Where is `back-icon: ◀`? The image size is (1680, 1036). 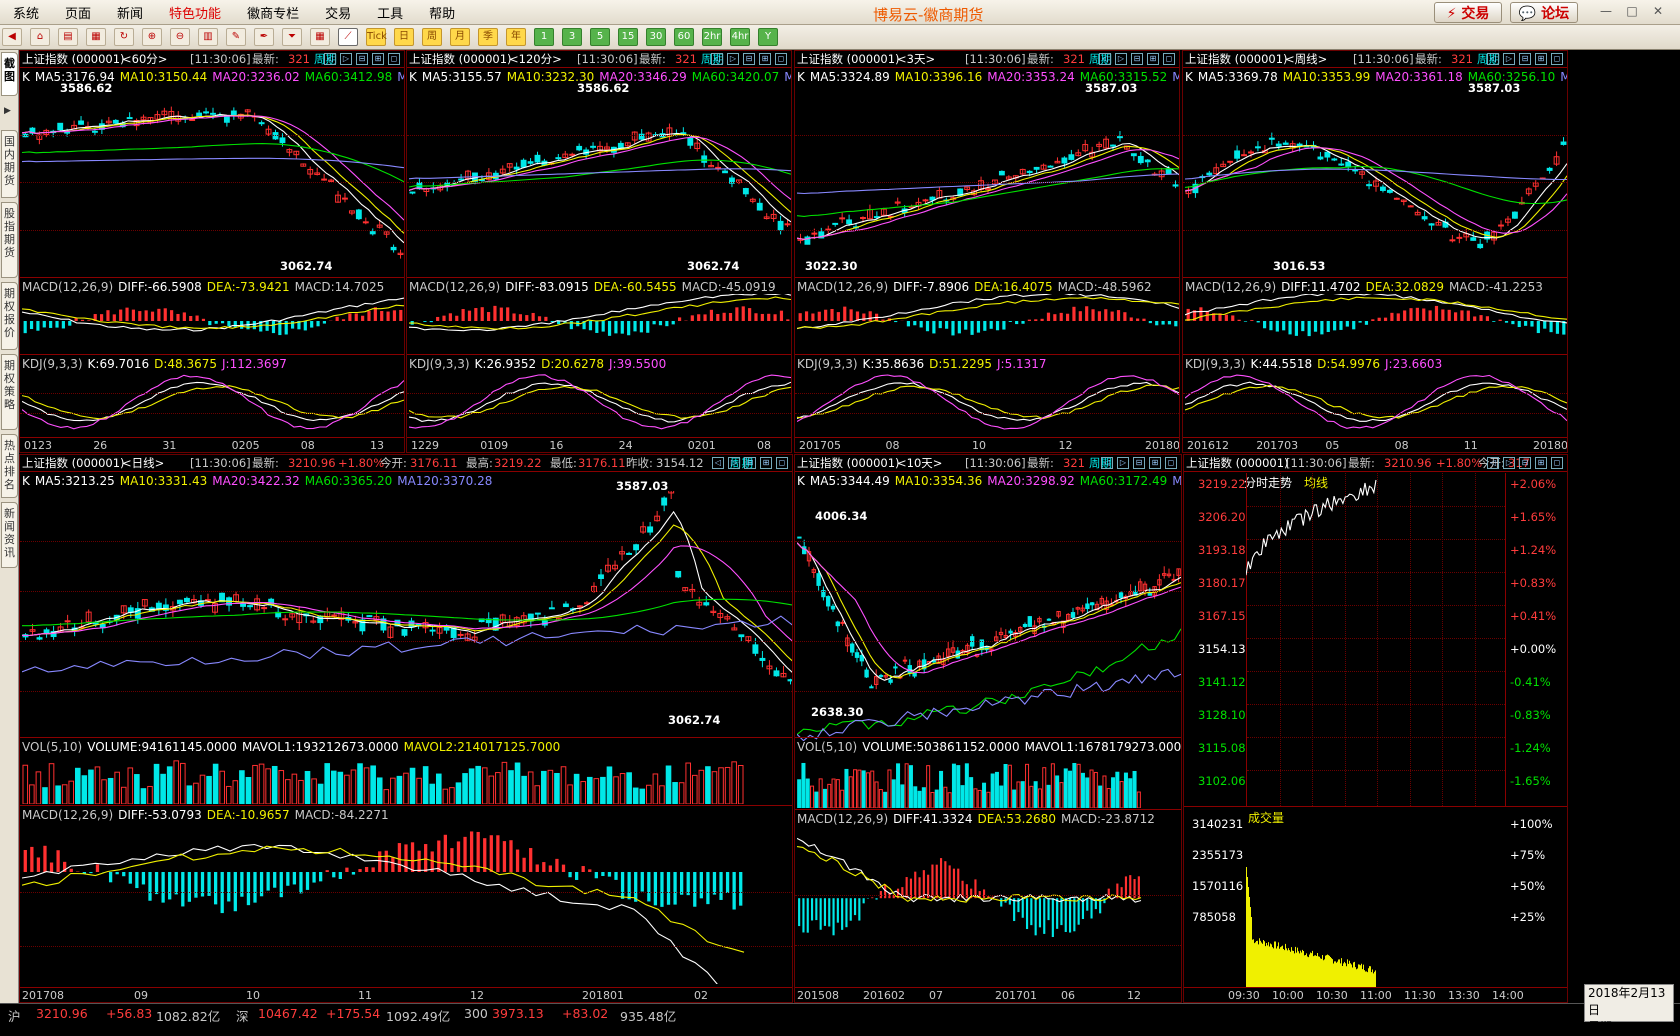
back-icon: ◀ is located at coordinates (12, 37).